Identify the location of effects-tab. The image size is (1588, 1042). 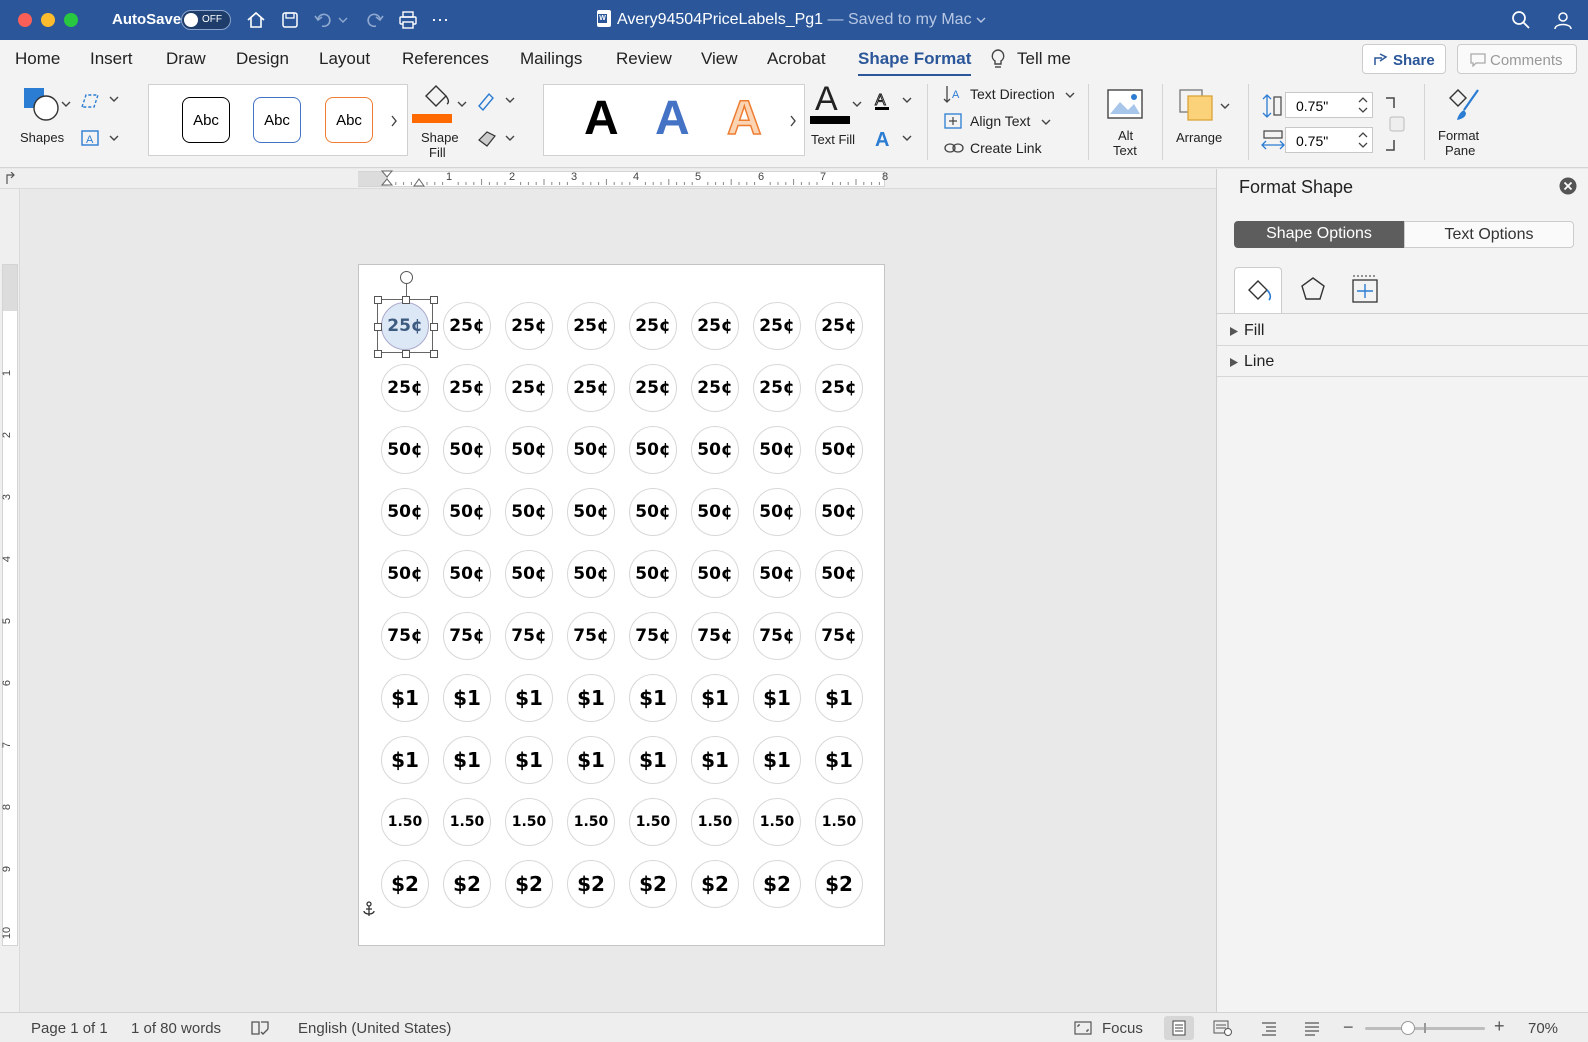
(1313, 289).